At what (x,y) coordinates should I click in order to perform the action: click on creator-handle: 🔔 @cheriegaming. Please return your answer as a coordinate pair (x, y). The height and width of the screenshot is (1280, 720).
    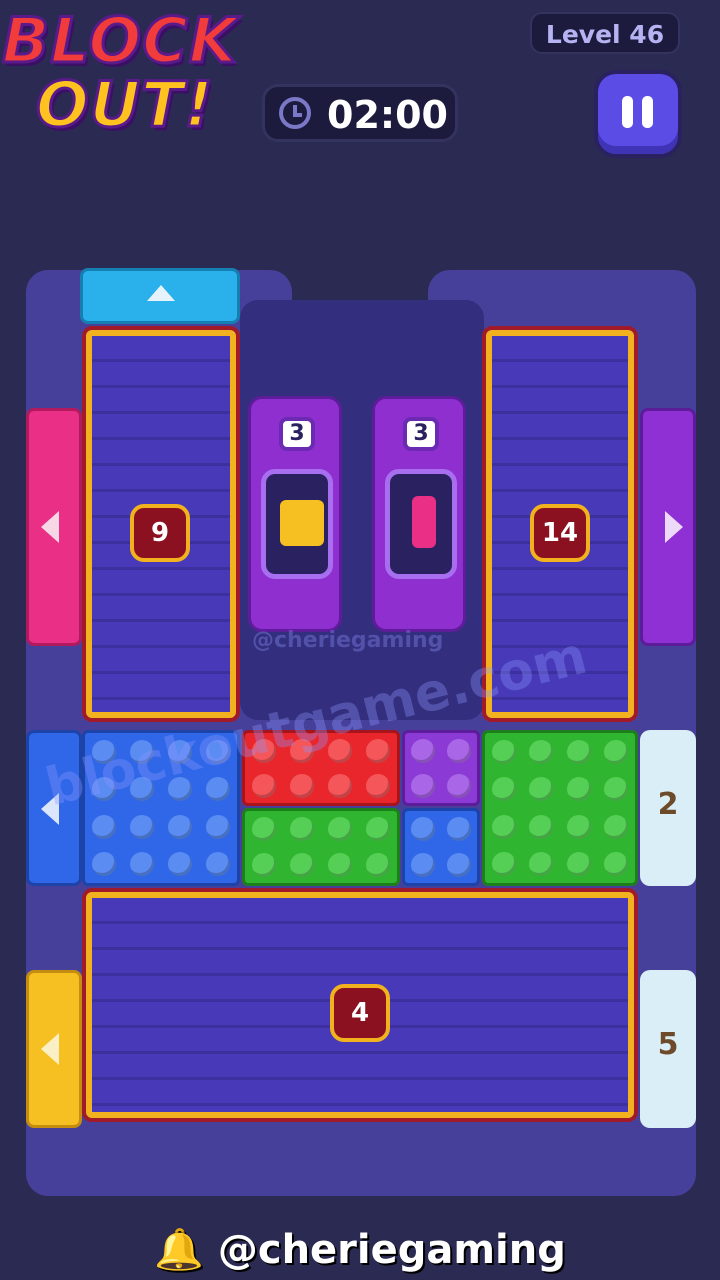
    Looking at the image, I should click on (360, 1250).